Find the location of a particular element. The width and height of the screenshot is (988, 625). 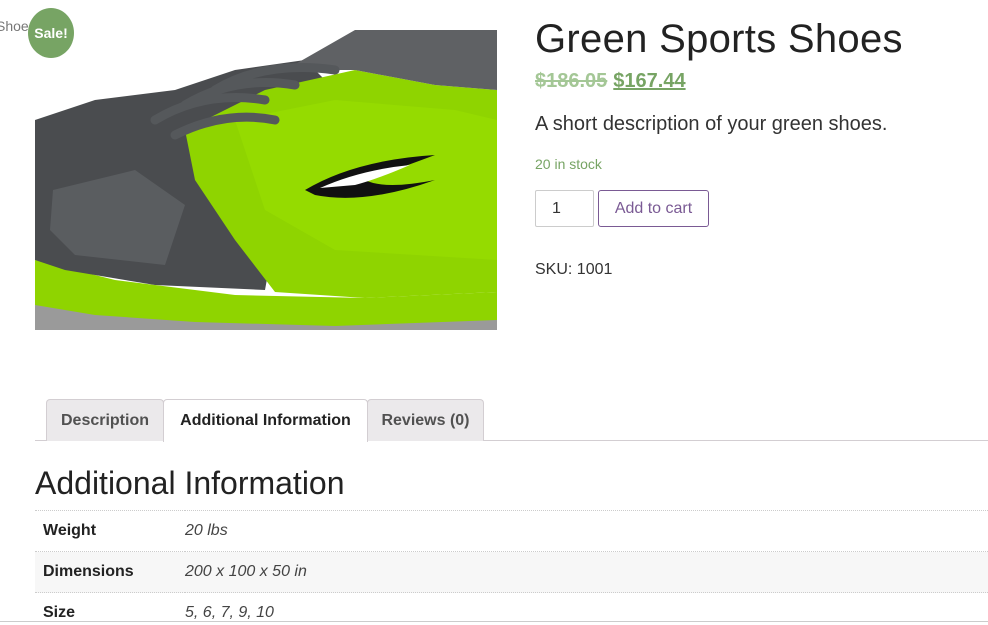

product-title: Green Sports Shoes is located at coordinates (719, 39).